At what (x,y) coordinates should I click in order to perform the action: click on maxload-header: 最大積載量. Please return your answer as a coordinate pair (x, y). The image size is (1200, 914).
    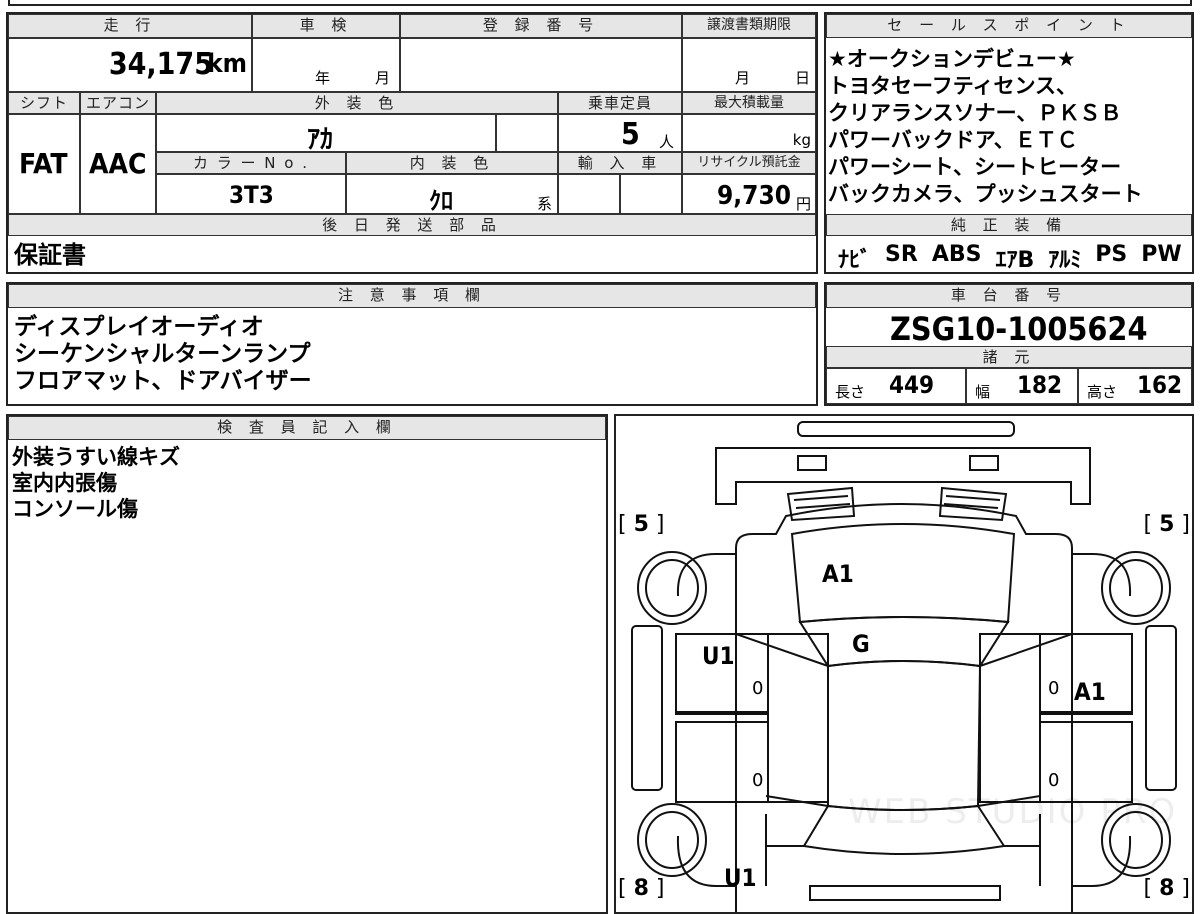
    Looking at the image, I should click on (749, 103).